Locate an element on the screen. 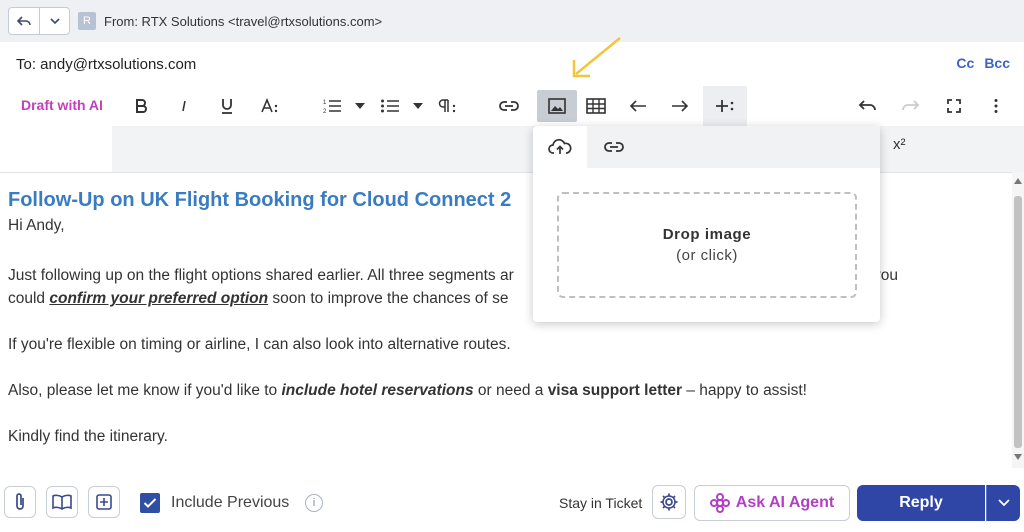 The height and width of the screenshot is (532, 1024). ask-ai-agent-button: Ask AI Agent is located at coordinates (772, 503).